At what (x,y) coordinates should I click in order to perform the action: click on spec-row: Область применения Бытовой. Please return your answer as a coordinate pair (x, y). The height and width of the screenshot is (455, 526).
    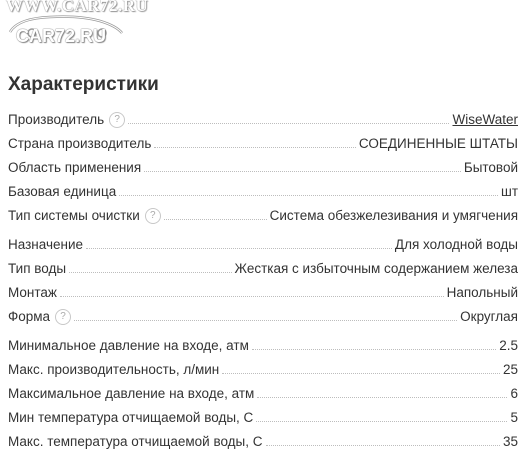
    Looking at the image, I should click on (263, 164).